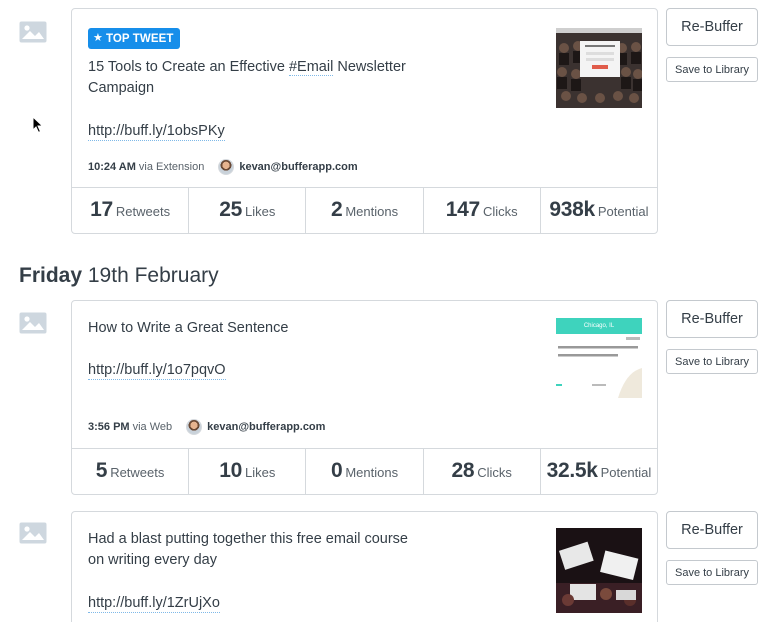 Image resolution: width=772 pixels, height=622 pixels. I want to click on day-name: Friday, so click(51, 275).